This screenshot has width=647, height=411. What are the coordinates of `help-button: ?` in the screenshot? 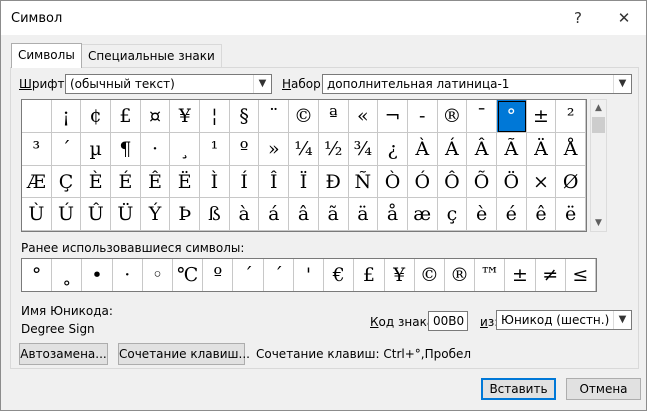 It's located at (578, 18).